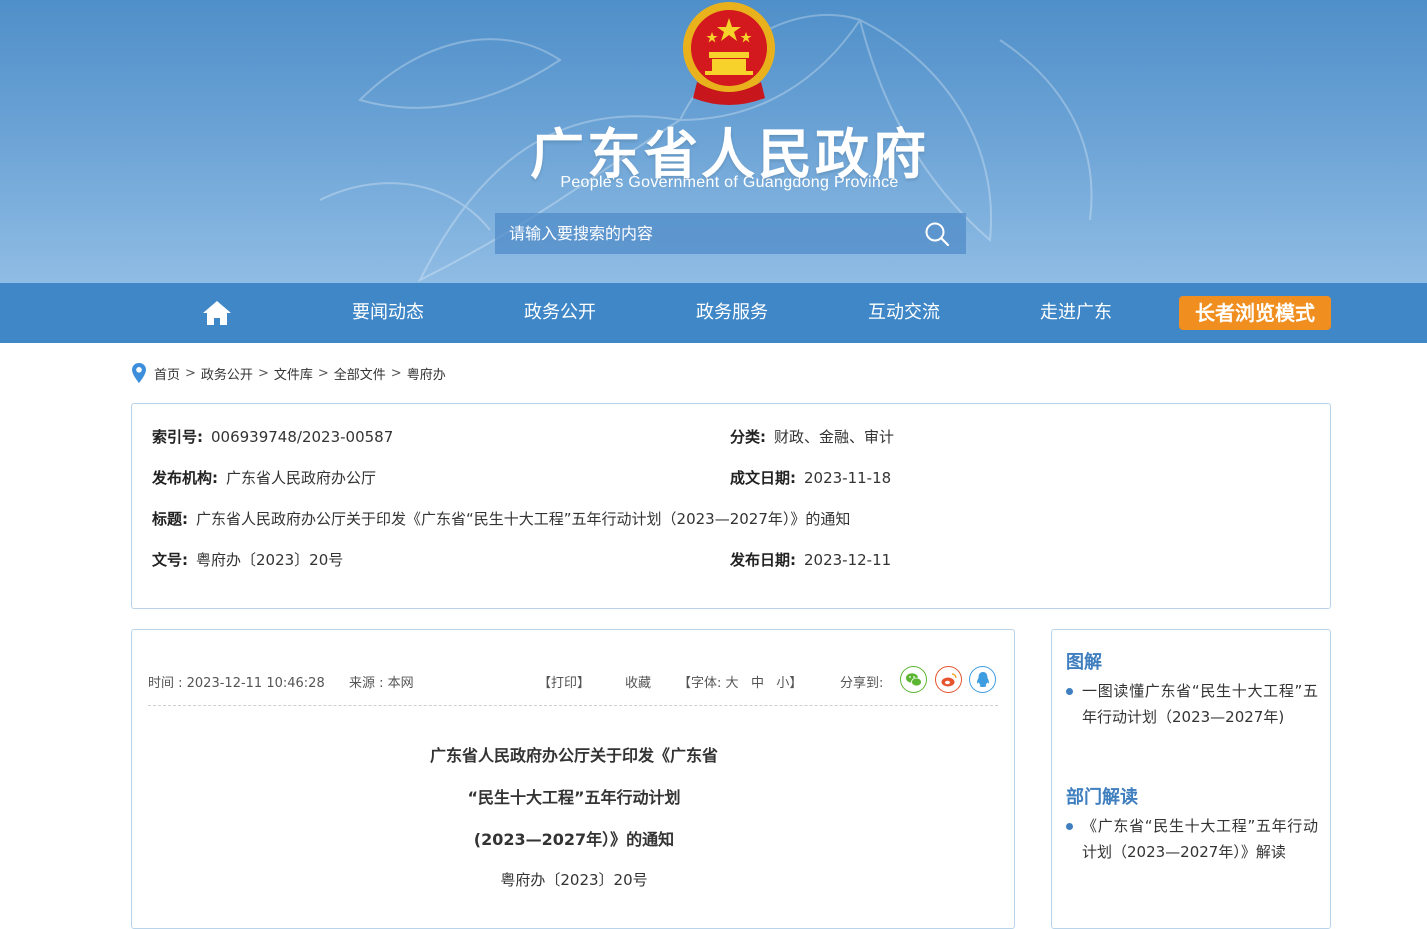  I want to click on info-index: 索引号: 006939748/2023-00587, so click(272, 436).